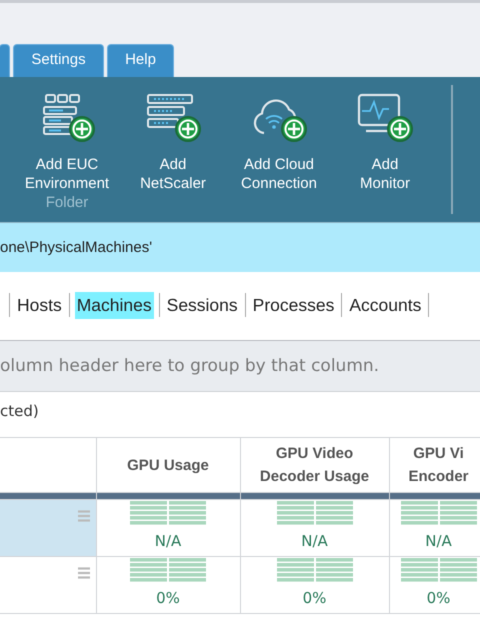 The height and width of the screenshot is (631, 480). What do you see at coordinates (190, 366) in the screenshot?
I see `group-by-hint: olumn header here to group by that column.` at bounding box center [190, 366].